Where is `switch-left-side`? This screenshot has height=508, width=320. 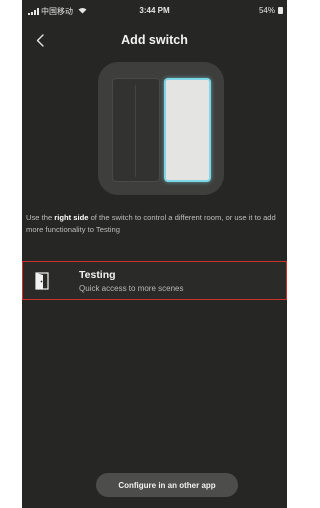 switch-left-side is located at coordinates (136, 130).